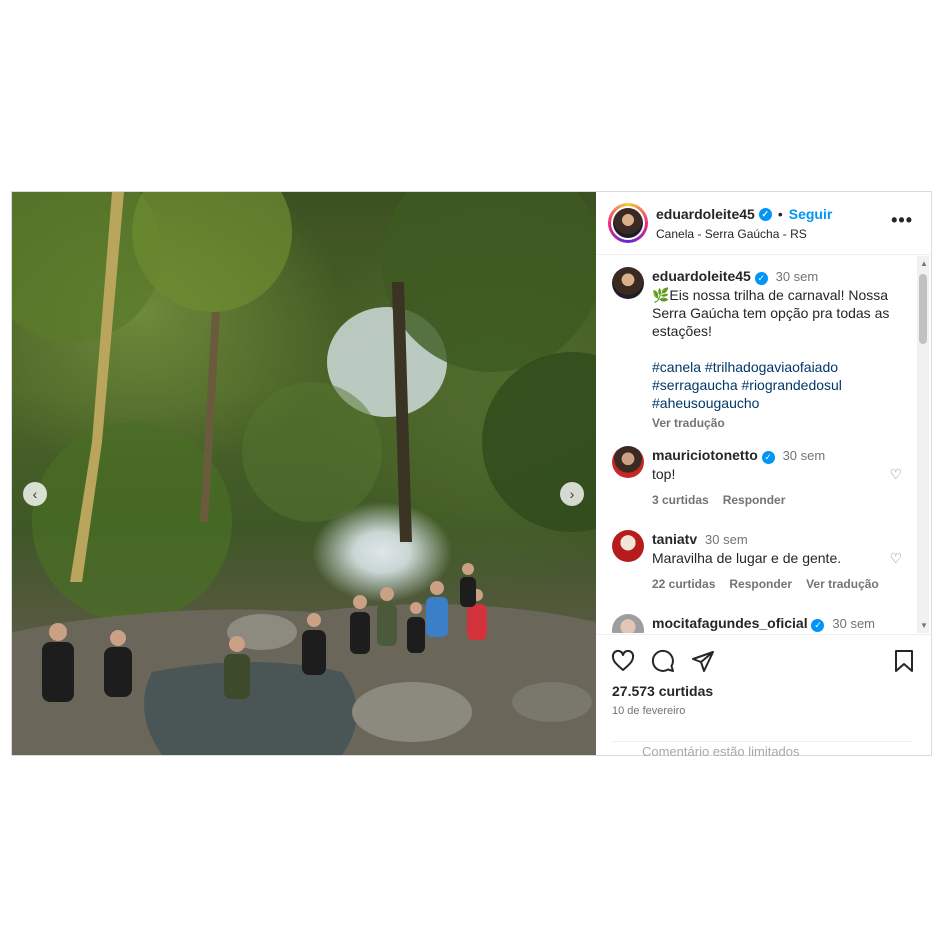 The height and width of the screenshot is (941, 941). What do you see at coordinates (721, 750) in the screenshot?
I see `add-comment-placeholder: Comentário estão limitados` at bounding box center [721, 750].